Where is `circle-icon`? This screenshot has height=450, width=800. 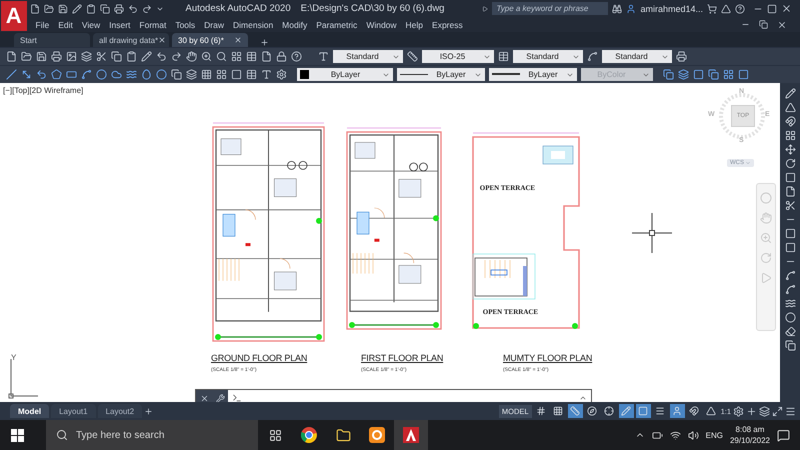 circle-icon is located at coordinates (101, 74).